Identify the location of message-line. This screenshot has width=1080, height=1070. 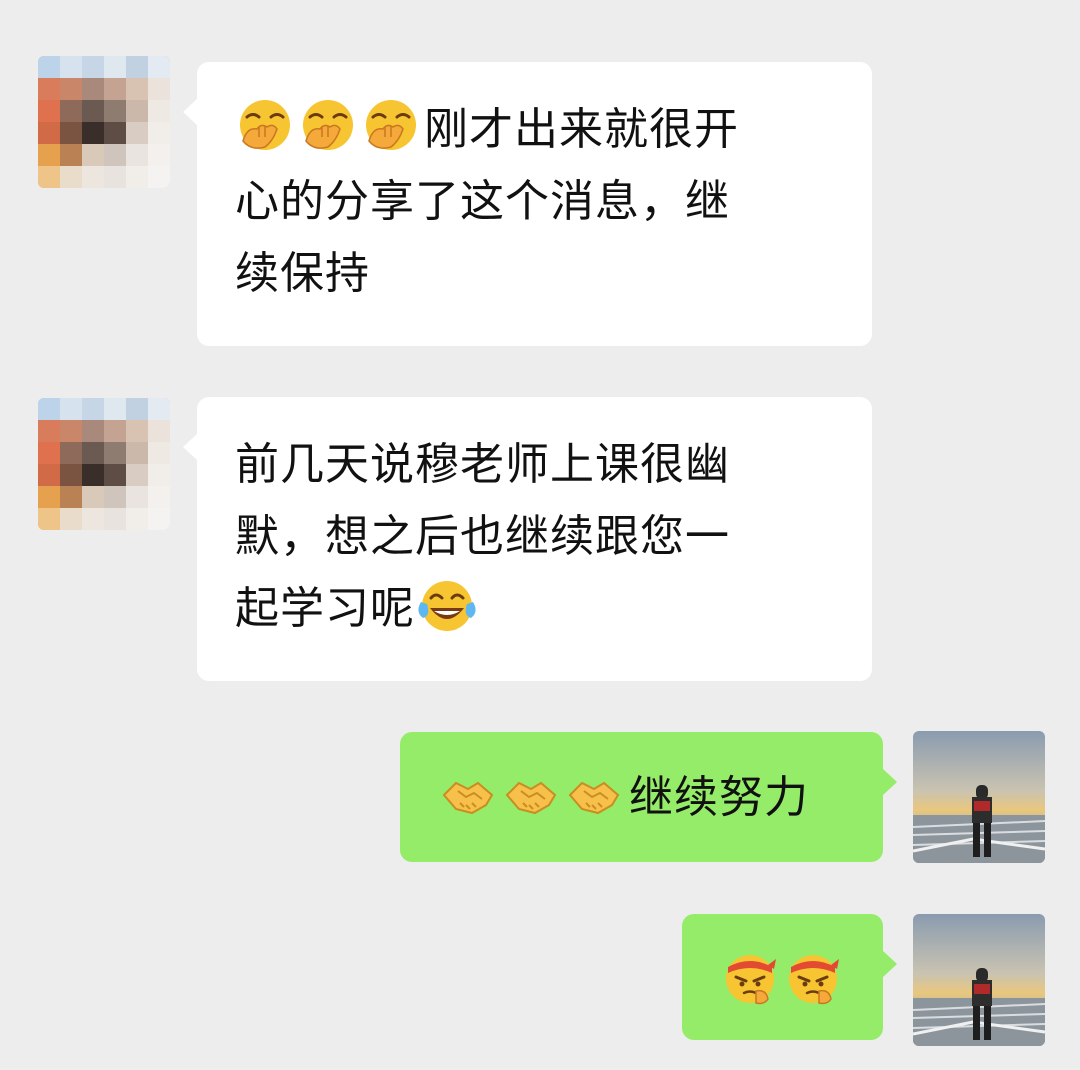
(801, 980).